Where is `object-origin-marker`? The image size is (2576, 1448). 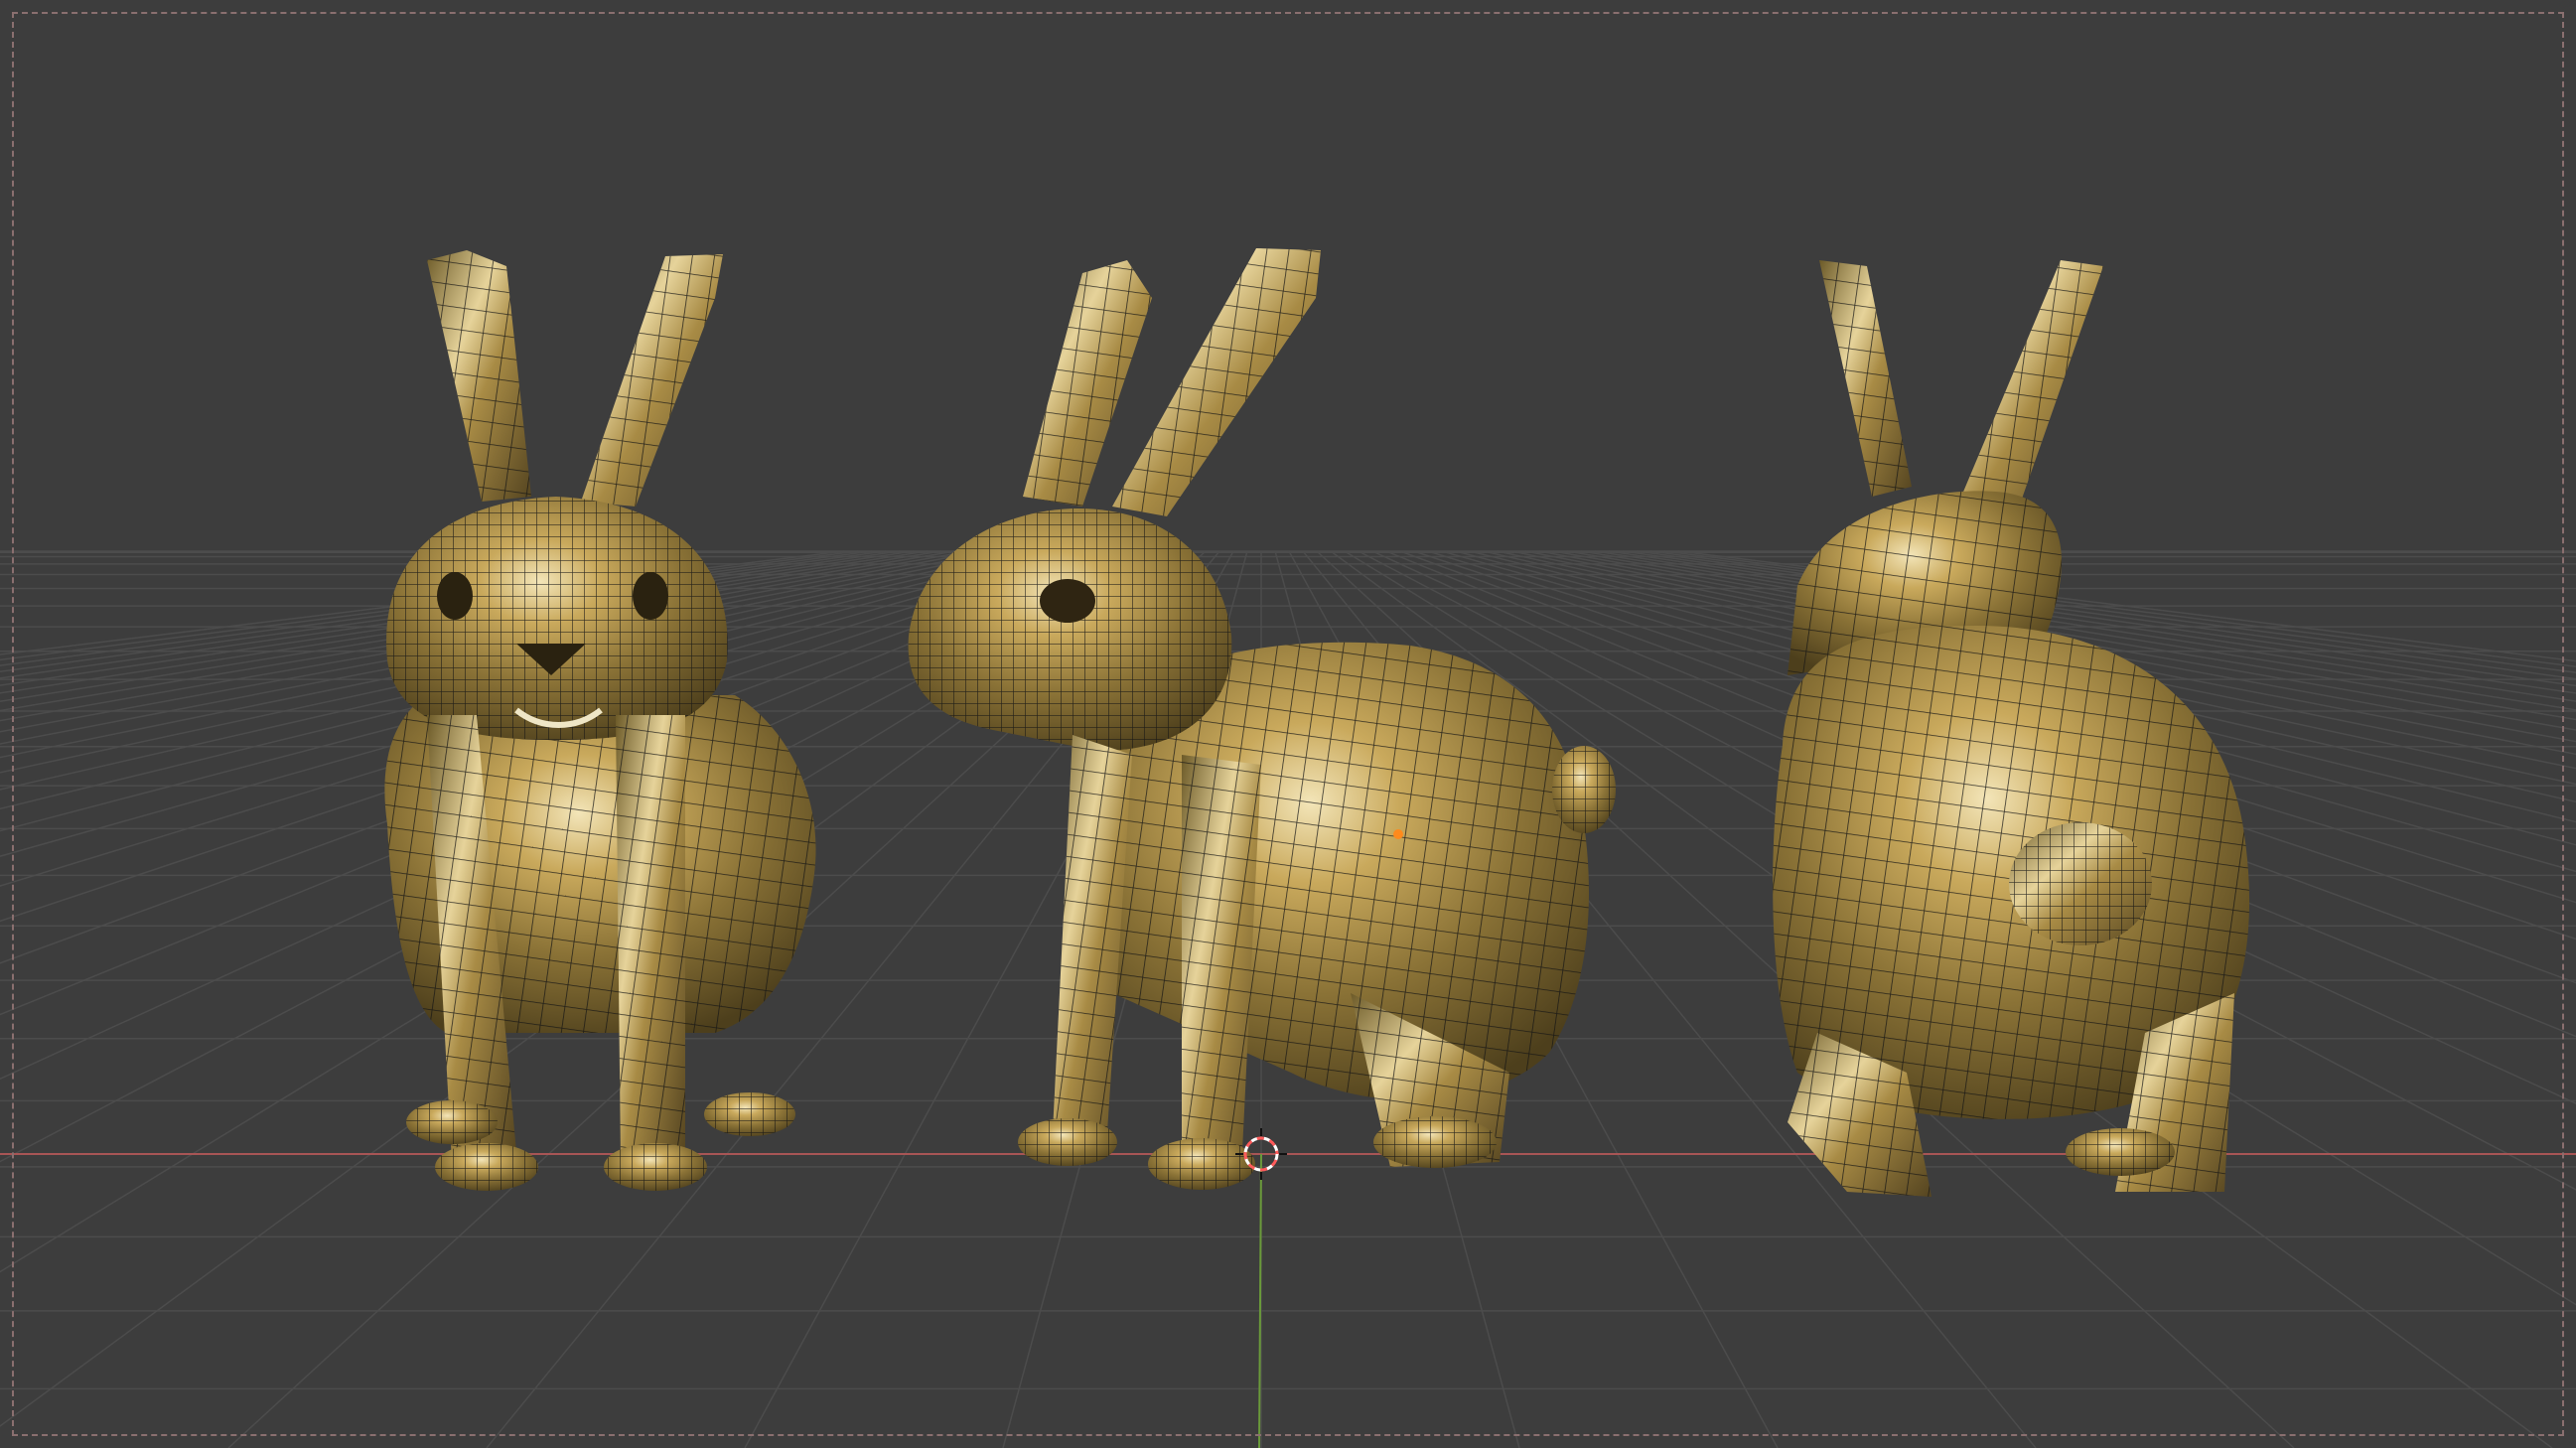 object-origin-marker is located at coordinates (1398, 834).